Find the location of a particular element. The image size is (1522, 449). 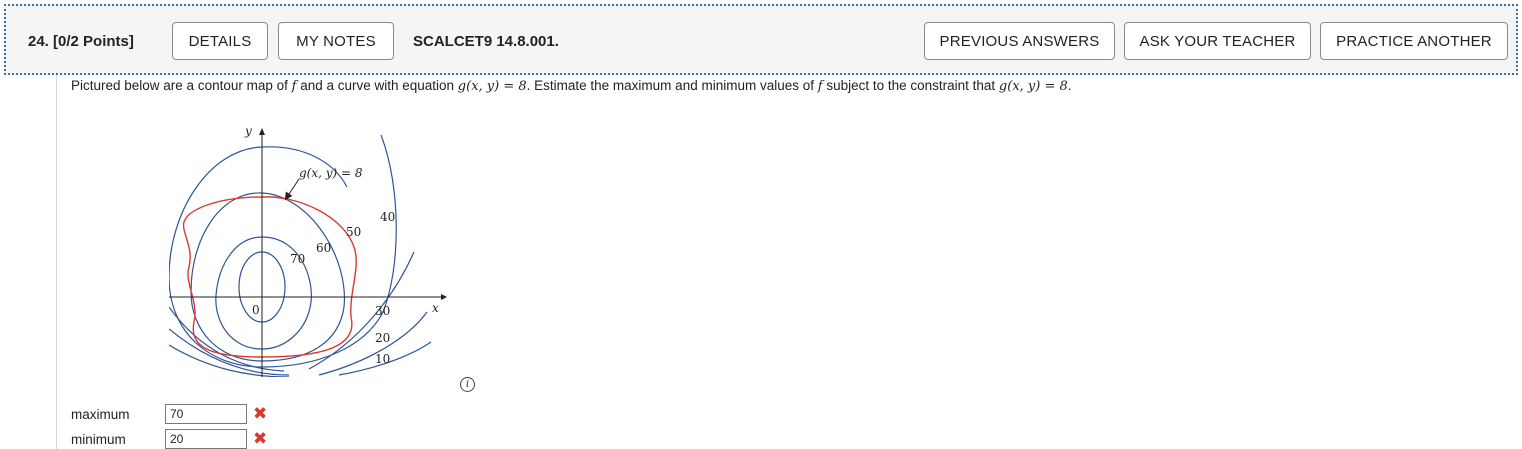

minimum-row: minimum ✖ is located at coordinates (169, 439).